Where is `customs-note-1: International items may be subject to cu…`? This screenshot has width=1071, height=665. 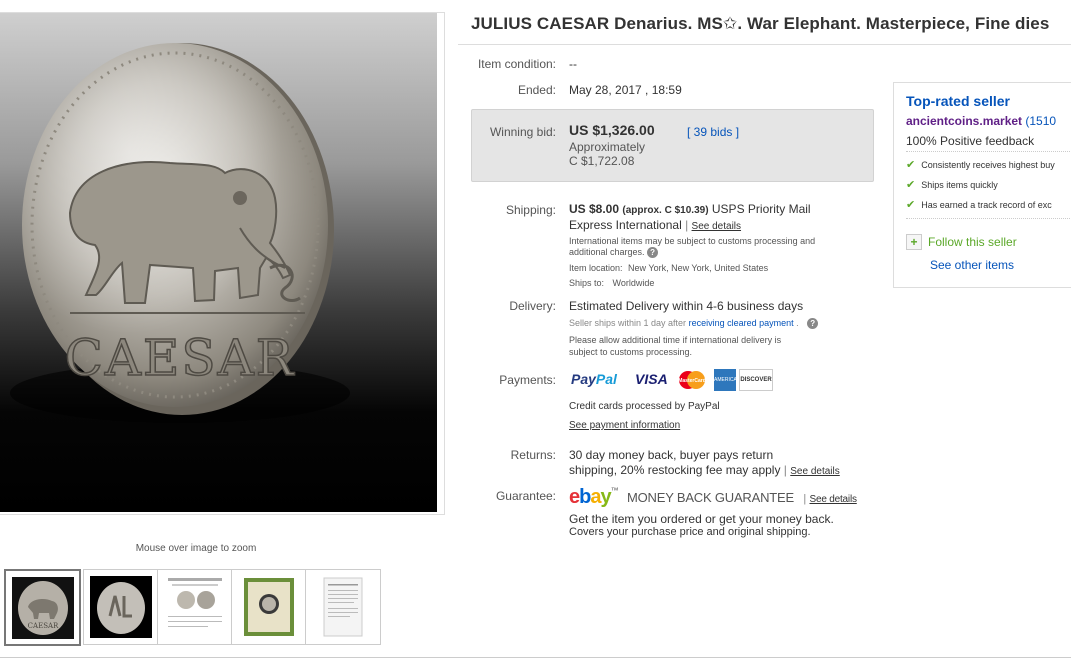 customs-note-1: International items may be subject to cu… is located at coordinates (692, 241).